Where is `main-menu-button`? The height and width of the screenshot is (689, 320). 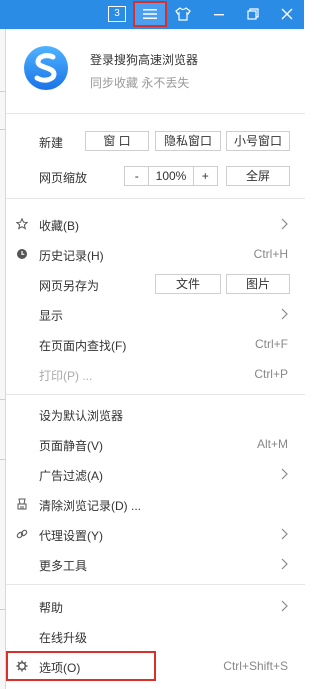 main-menu-button is located at coordinates (150, 14).